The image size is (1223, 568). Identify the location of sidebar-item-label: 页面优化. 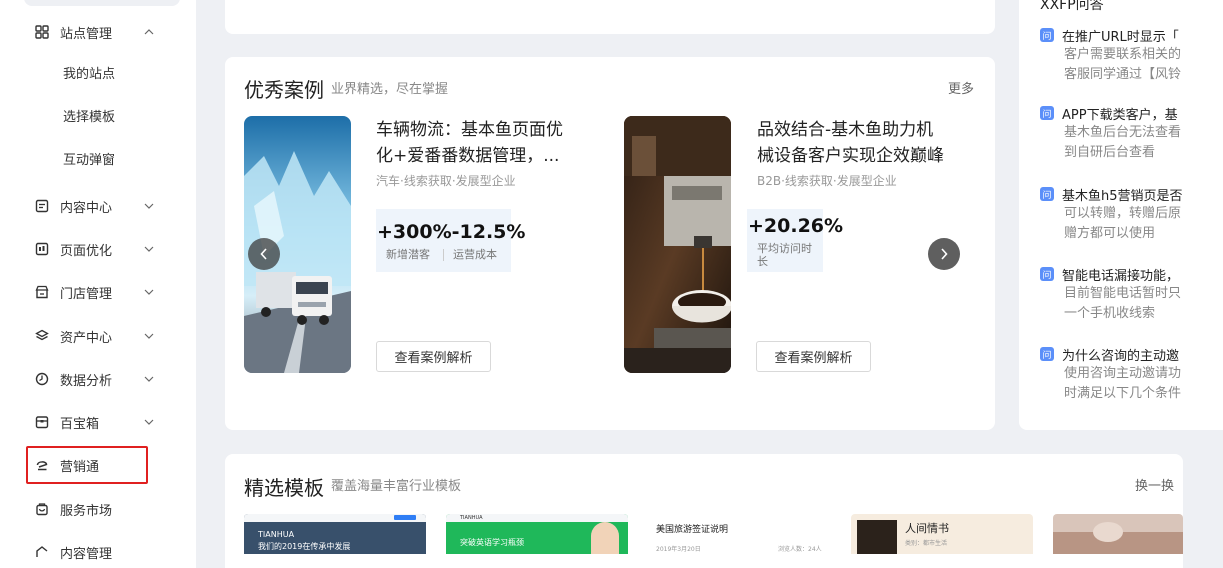
(86, 251).